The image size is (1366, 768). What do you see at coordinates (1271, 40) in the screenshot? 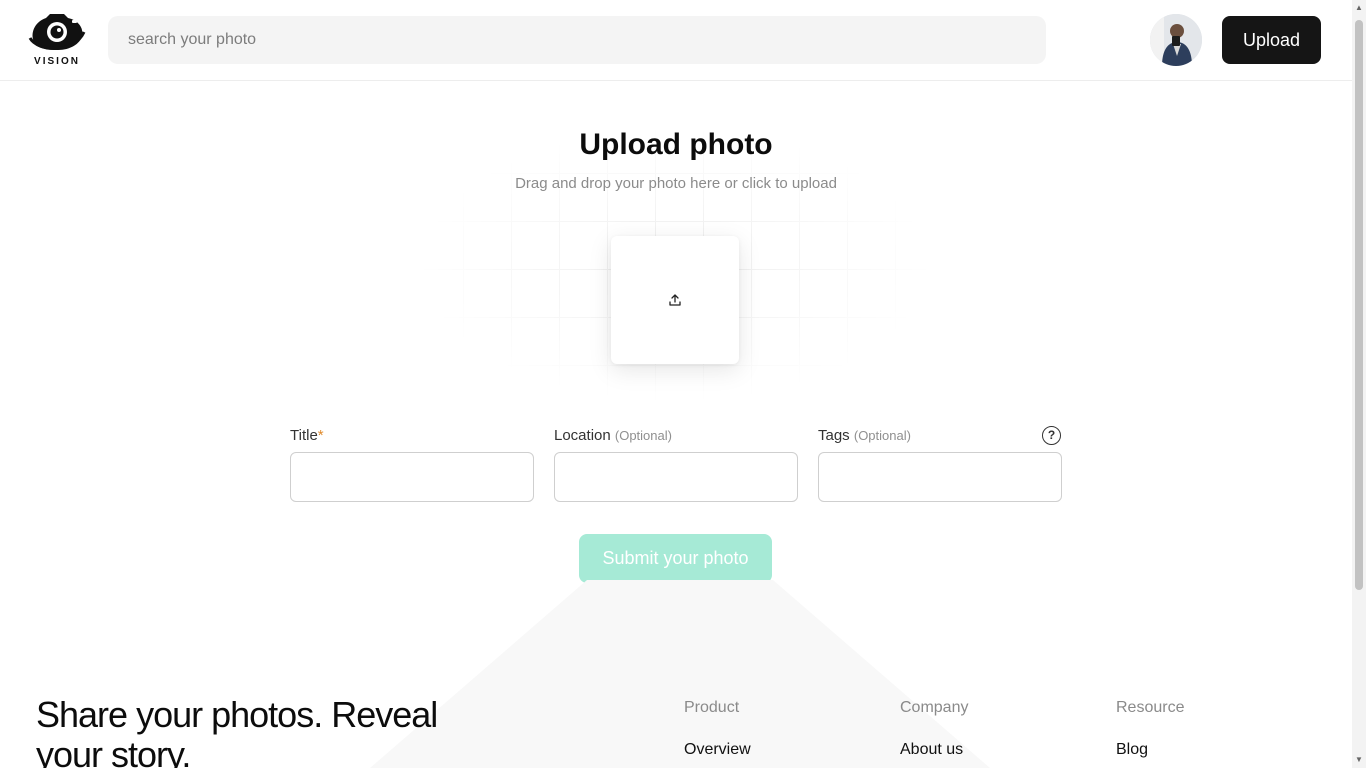
I see `upload-button: Upload` at bounding box center [1271, 40].